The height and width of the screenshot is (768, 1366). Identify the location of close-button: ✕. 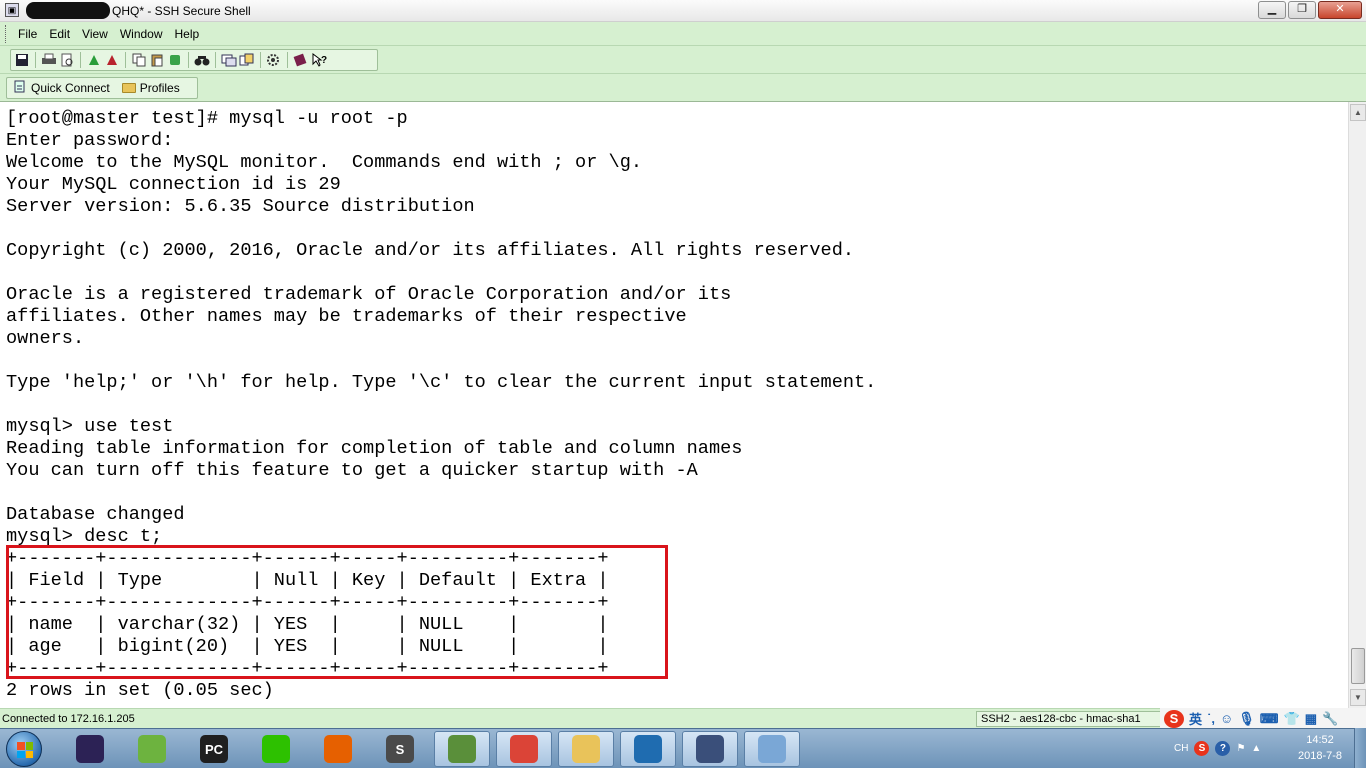
(1340, 10).